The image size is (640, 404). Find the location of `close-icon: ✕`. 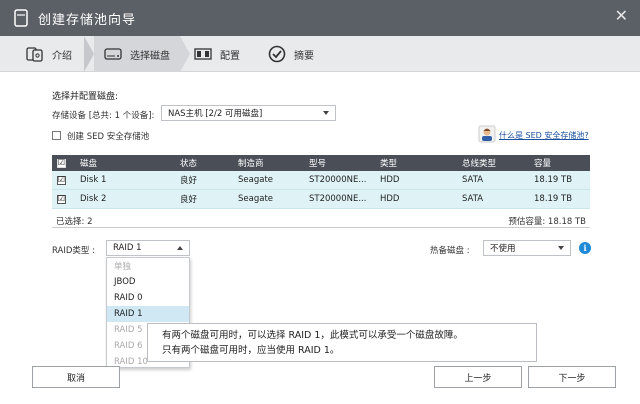

close-icon: ✕ is located at coordinates (621, 15).